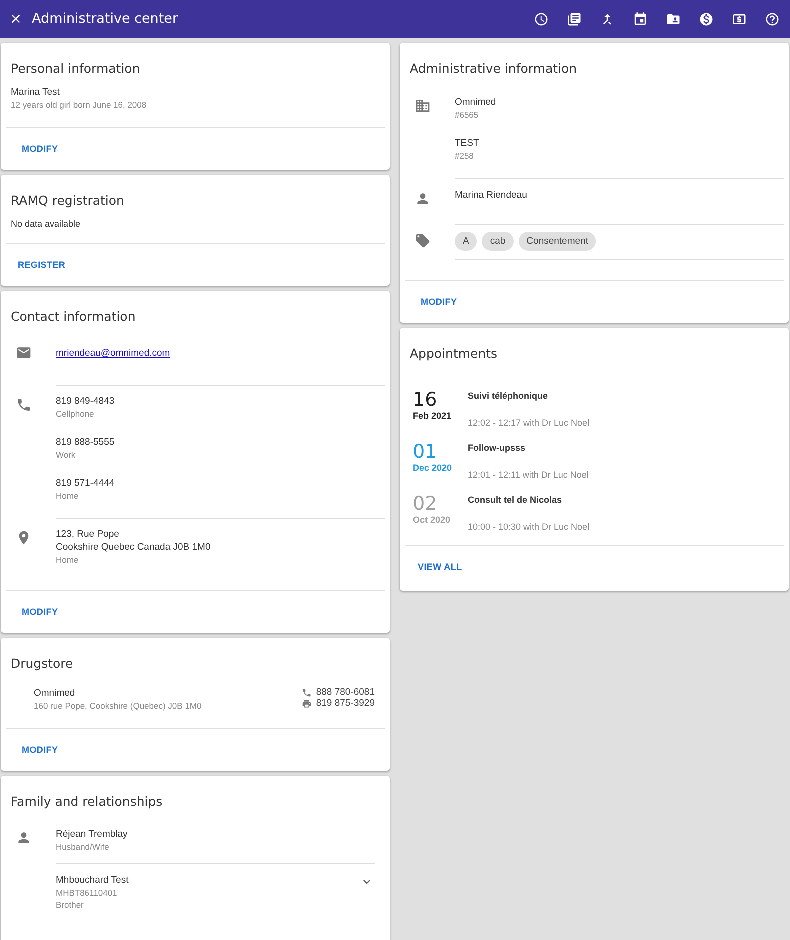 The image size is (790, 940). I want to click on email-link: mriendeau@omnimed.com, so click(113, 353).